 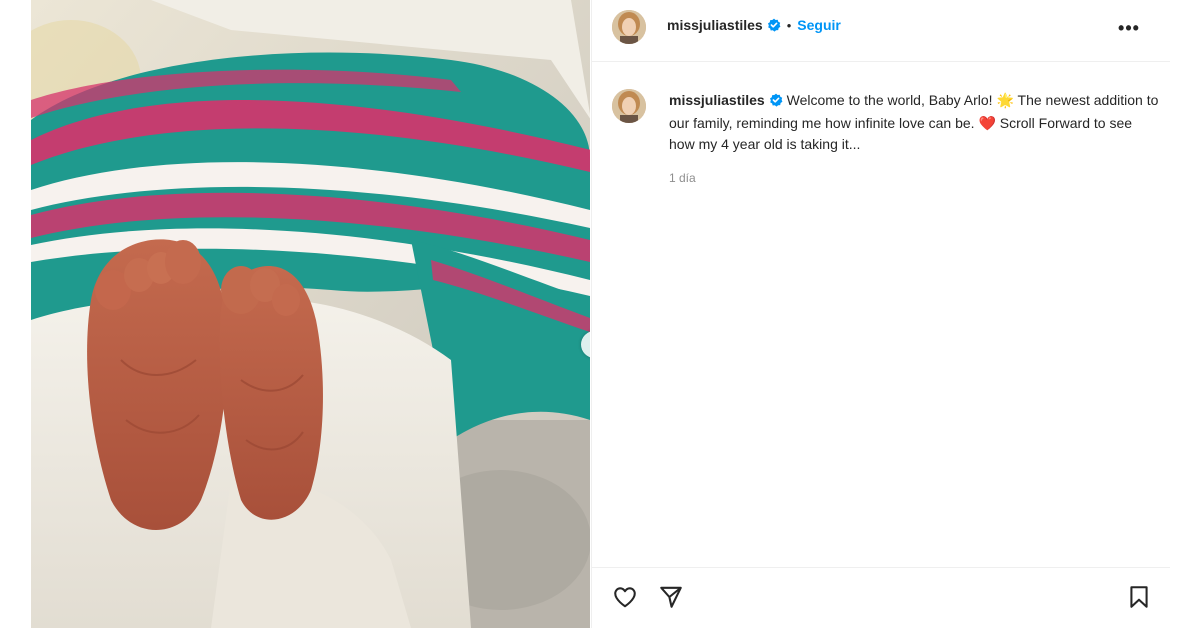 I want to click on like-button, so click(x=625, y=599).